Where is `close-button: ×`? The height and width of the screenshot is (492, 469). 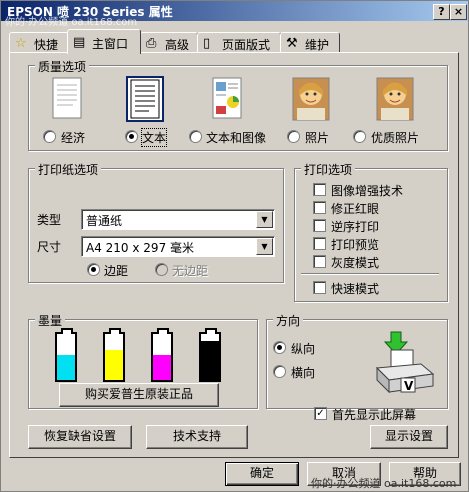
close-button: × is located at coordinates (458, 12).